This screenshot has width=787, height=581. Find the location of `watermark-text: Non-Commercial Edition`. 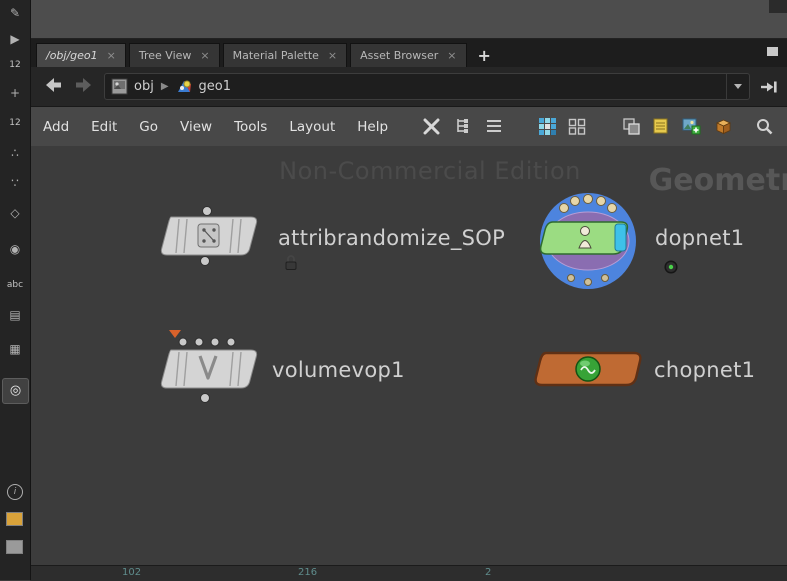

watermark-text: Non-Commercial Edition is located at coordinates (430, 171).